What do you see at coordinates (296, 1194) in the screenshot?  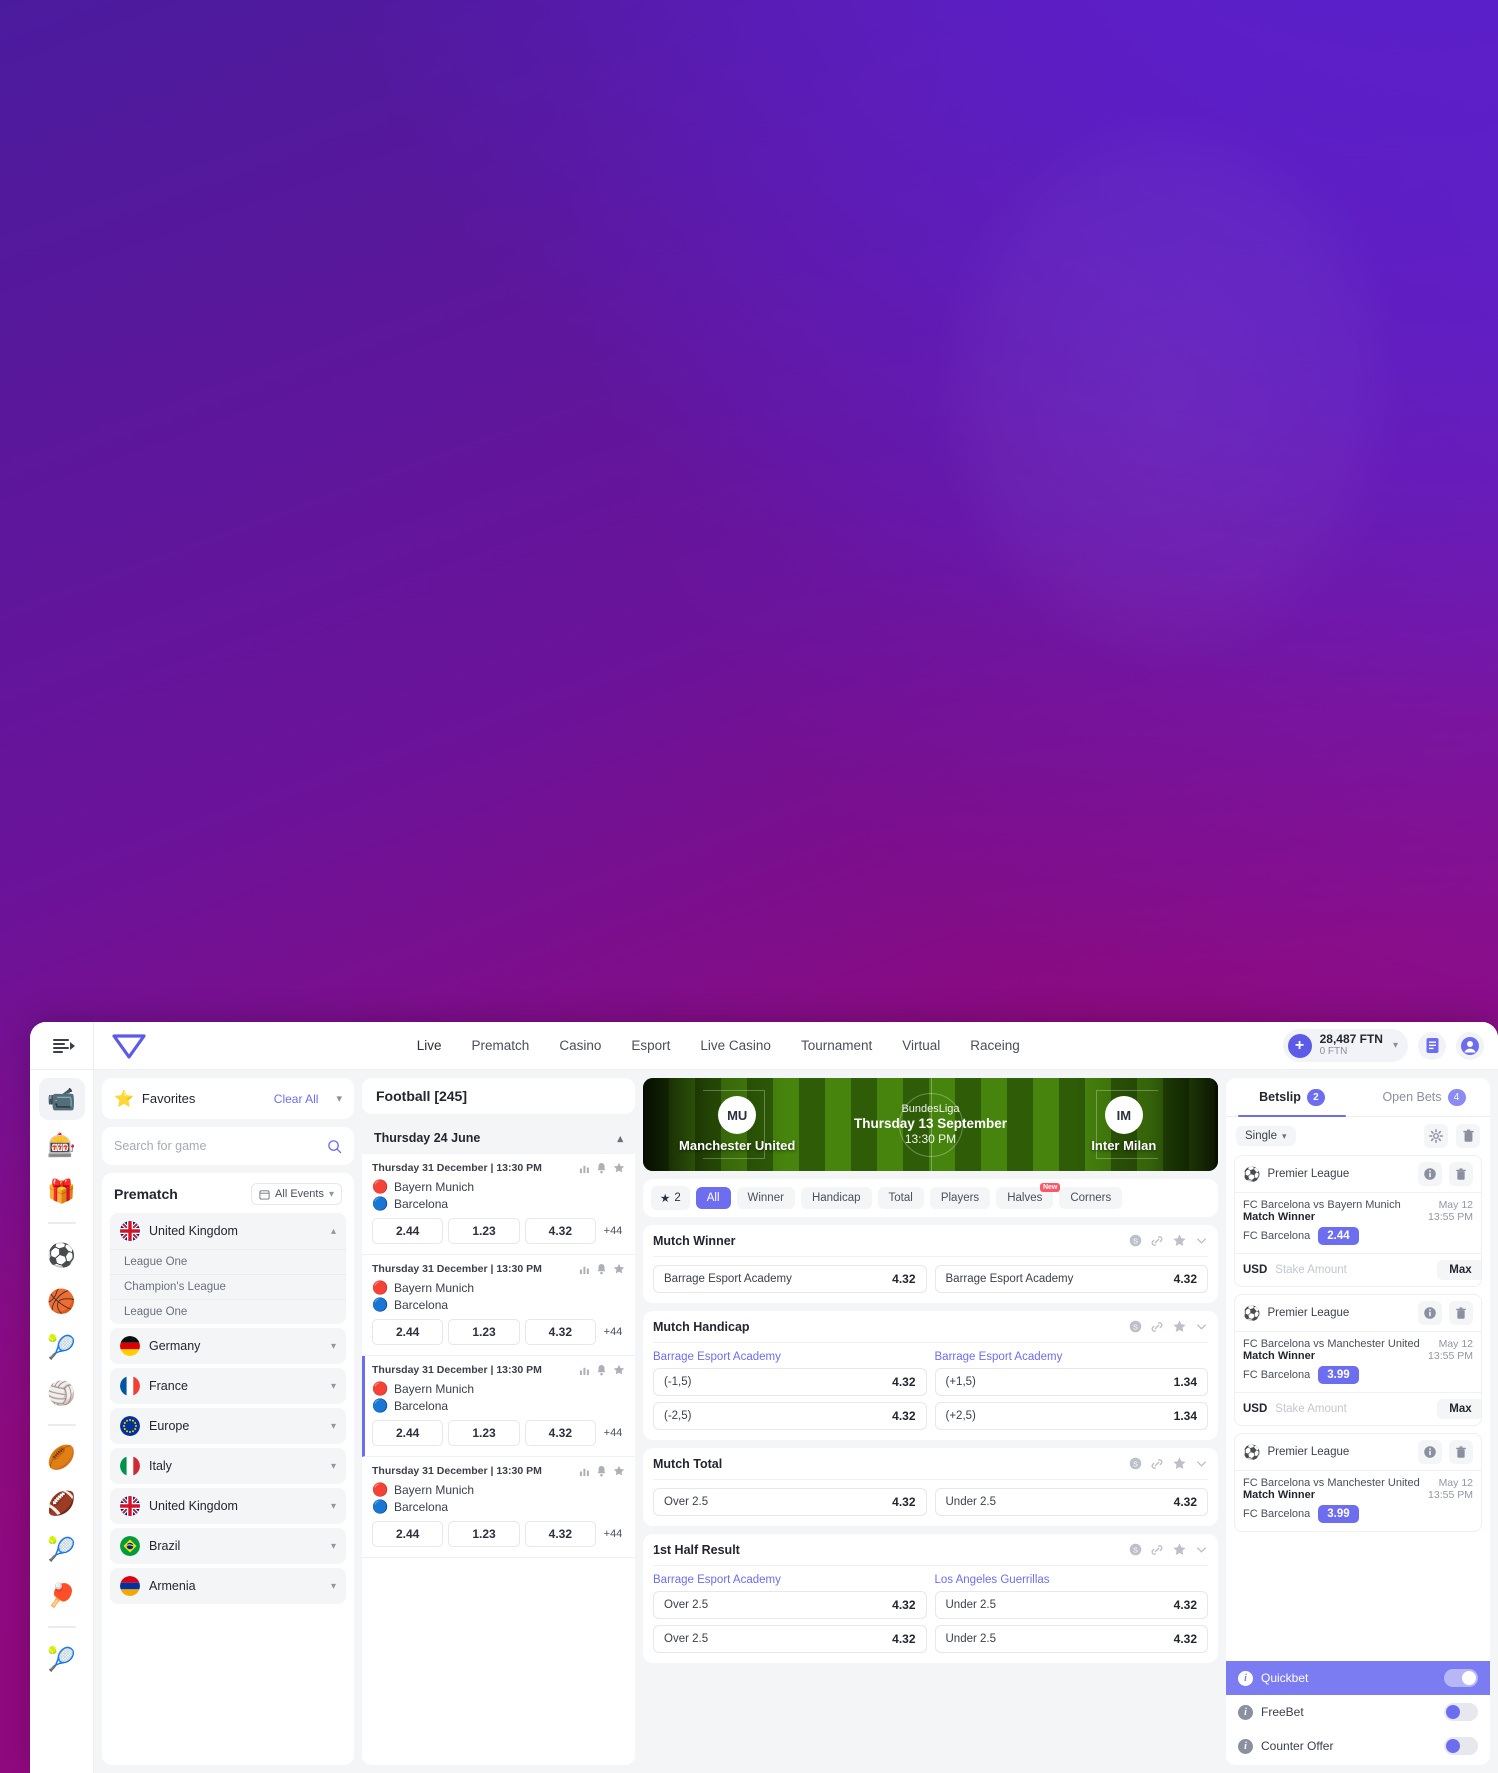 I see `all-events-filter: All Events ▾` at bounding box center [296, 1194].